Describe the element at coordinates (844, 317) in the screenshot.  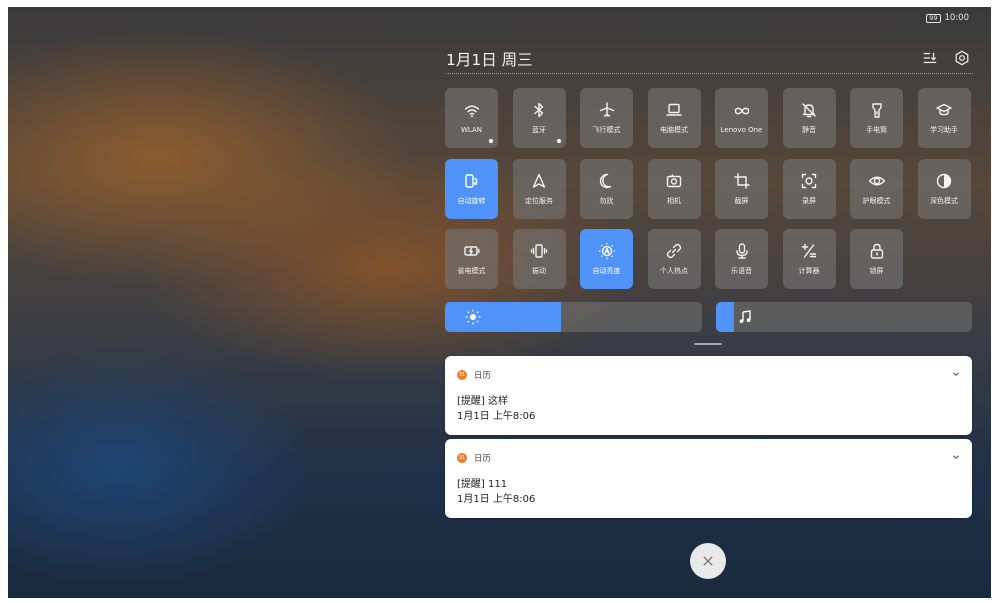
I see `volume-slider` at that location.